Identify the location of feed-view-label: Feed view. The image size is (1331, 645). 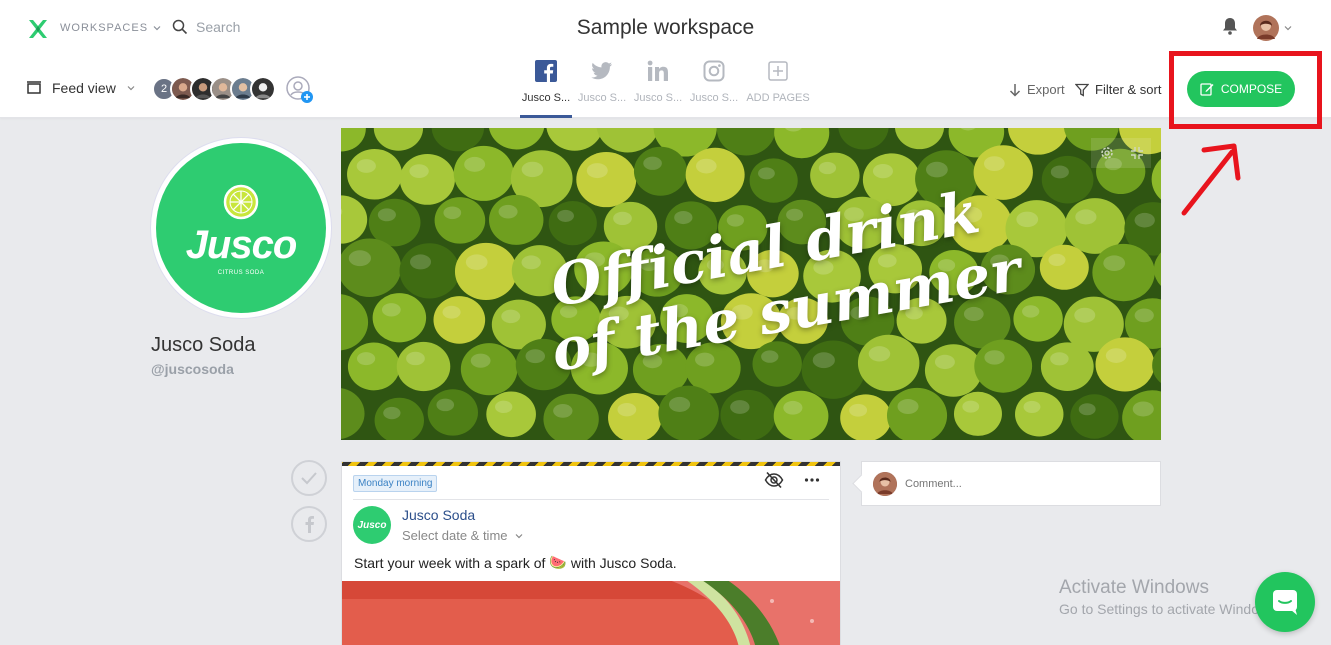
(84, 88).